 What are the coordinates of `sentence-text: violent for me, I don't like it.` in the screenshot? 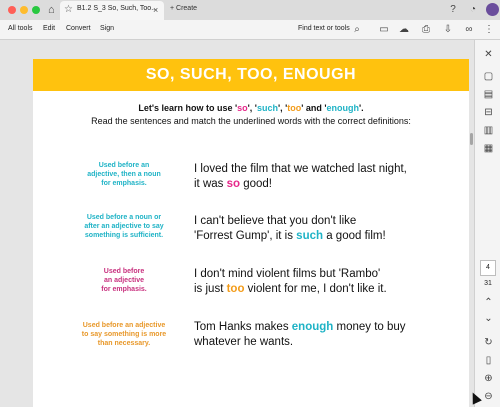 It's located at (315, 289).